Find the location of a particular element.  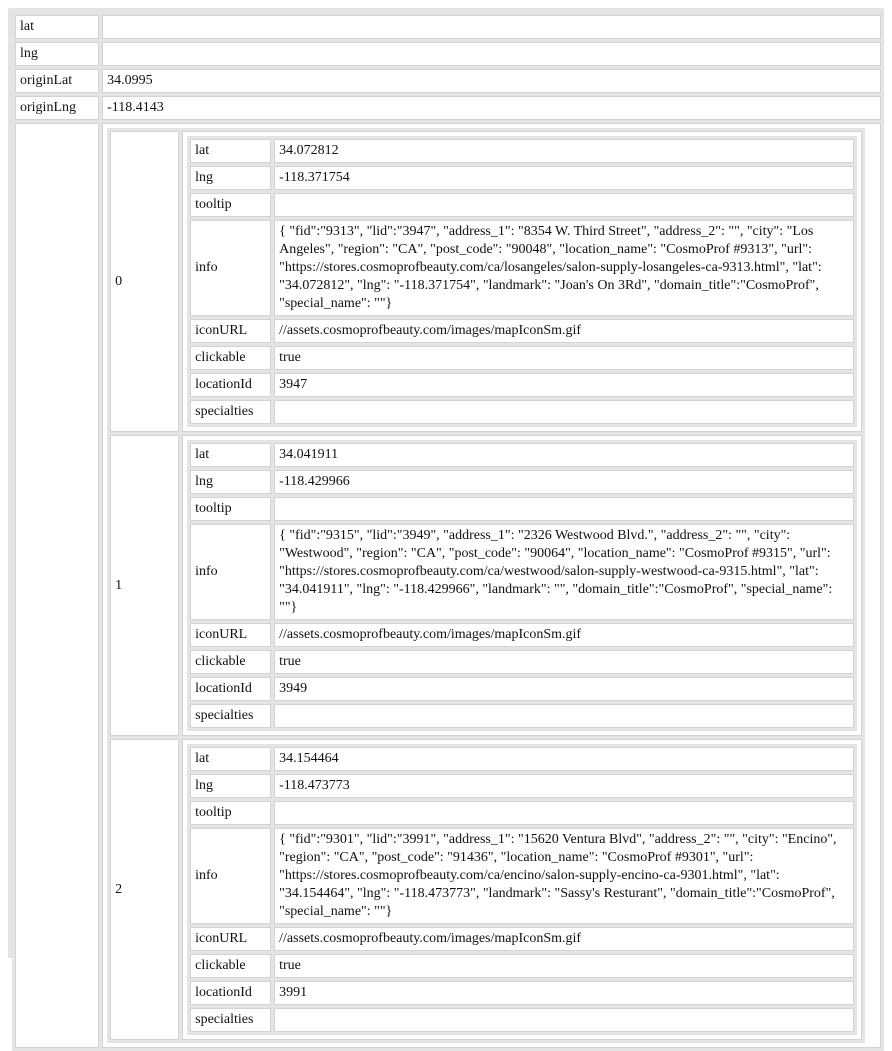

field-row-lng: lng -118.371754 is located at coordinates (522, 178).